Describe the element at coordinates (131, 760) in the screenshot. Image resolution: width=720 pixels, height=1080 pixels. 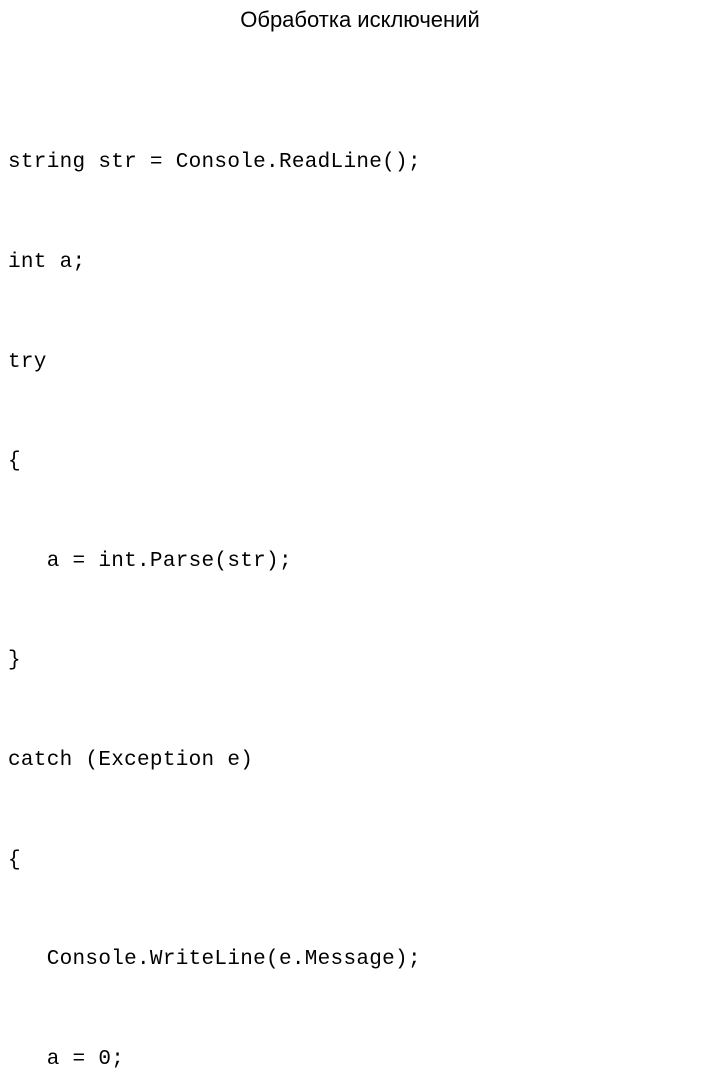
I see `code-line: catch (Exception e)` at that location.